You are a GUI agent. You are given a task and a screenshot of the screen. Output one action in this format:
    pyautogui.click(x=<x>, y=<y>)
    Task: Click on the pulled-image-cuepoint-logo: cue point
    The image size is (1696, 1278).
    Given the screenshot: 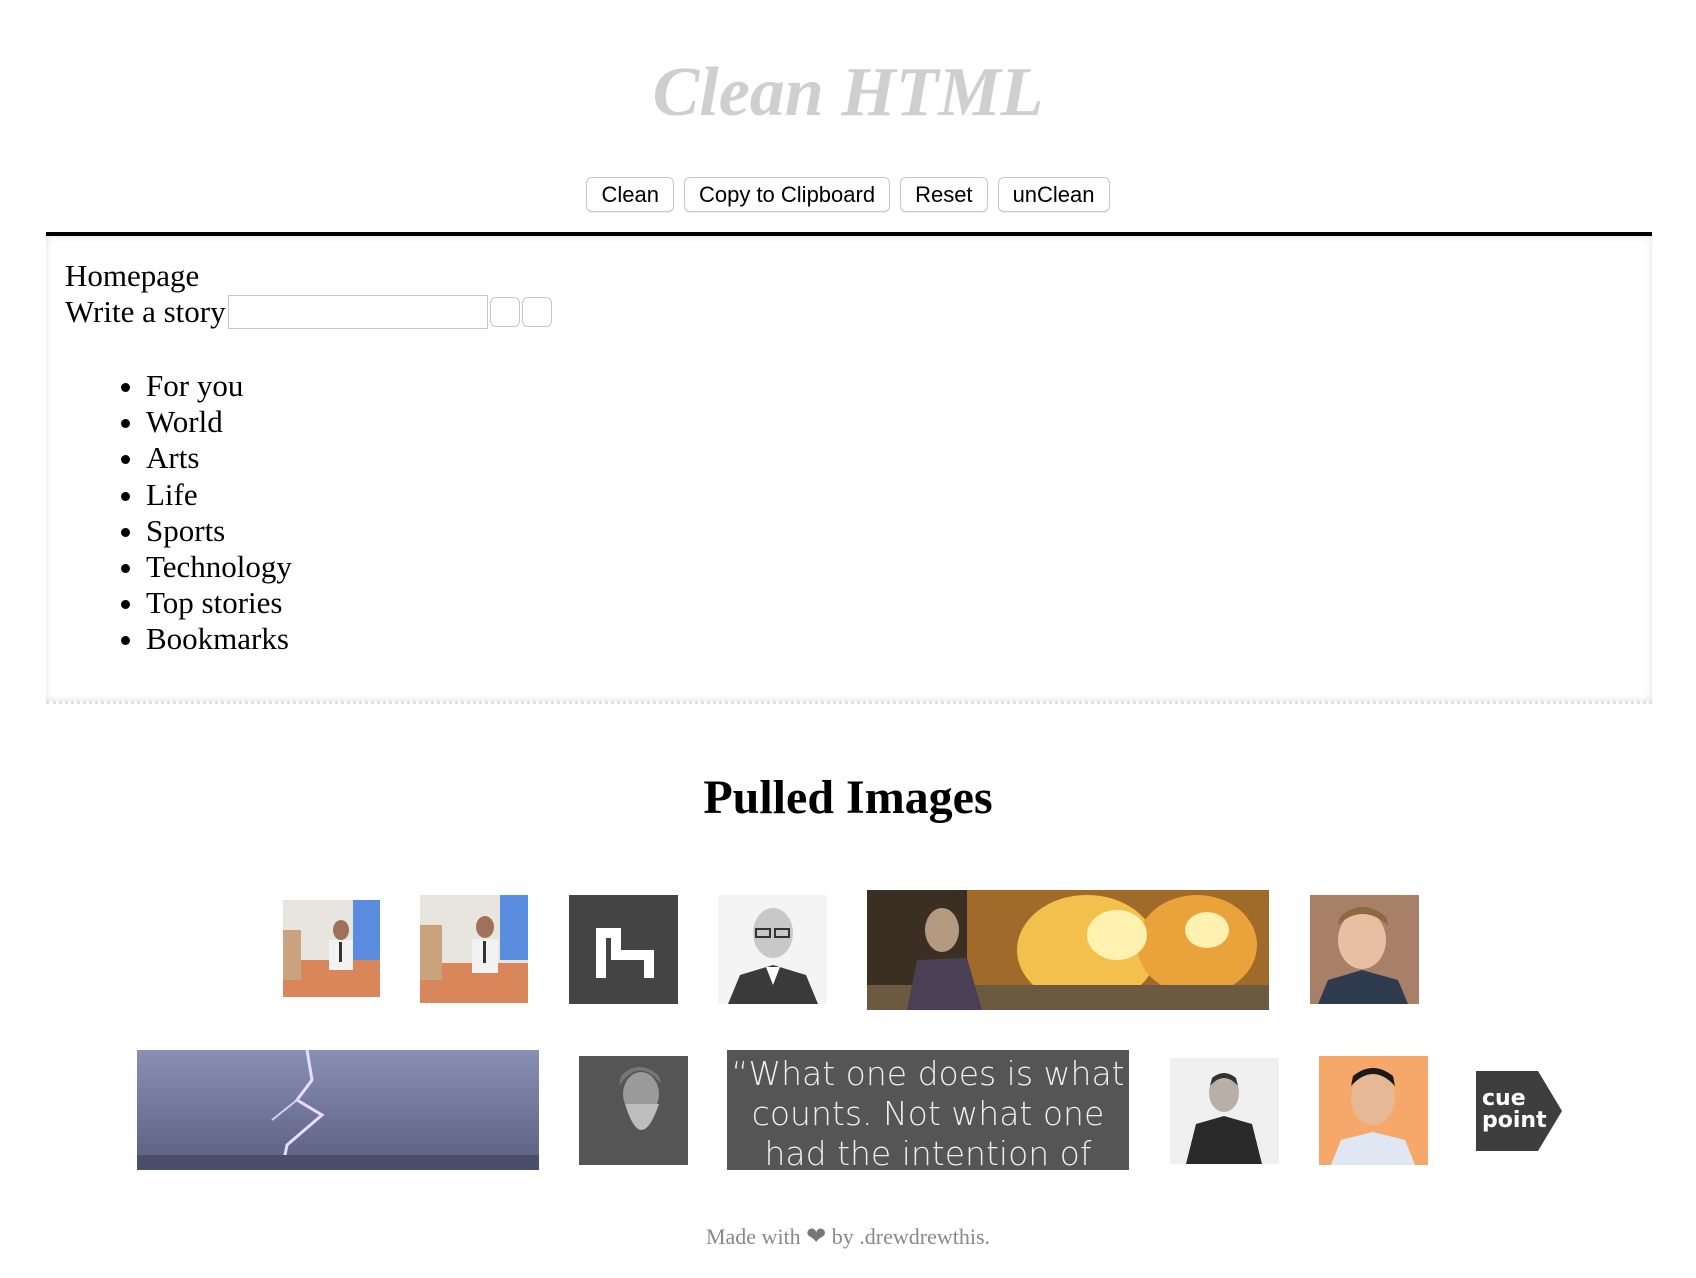 What is the action you would take?
    pyautogui.click(x=1520, y=1111)
    